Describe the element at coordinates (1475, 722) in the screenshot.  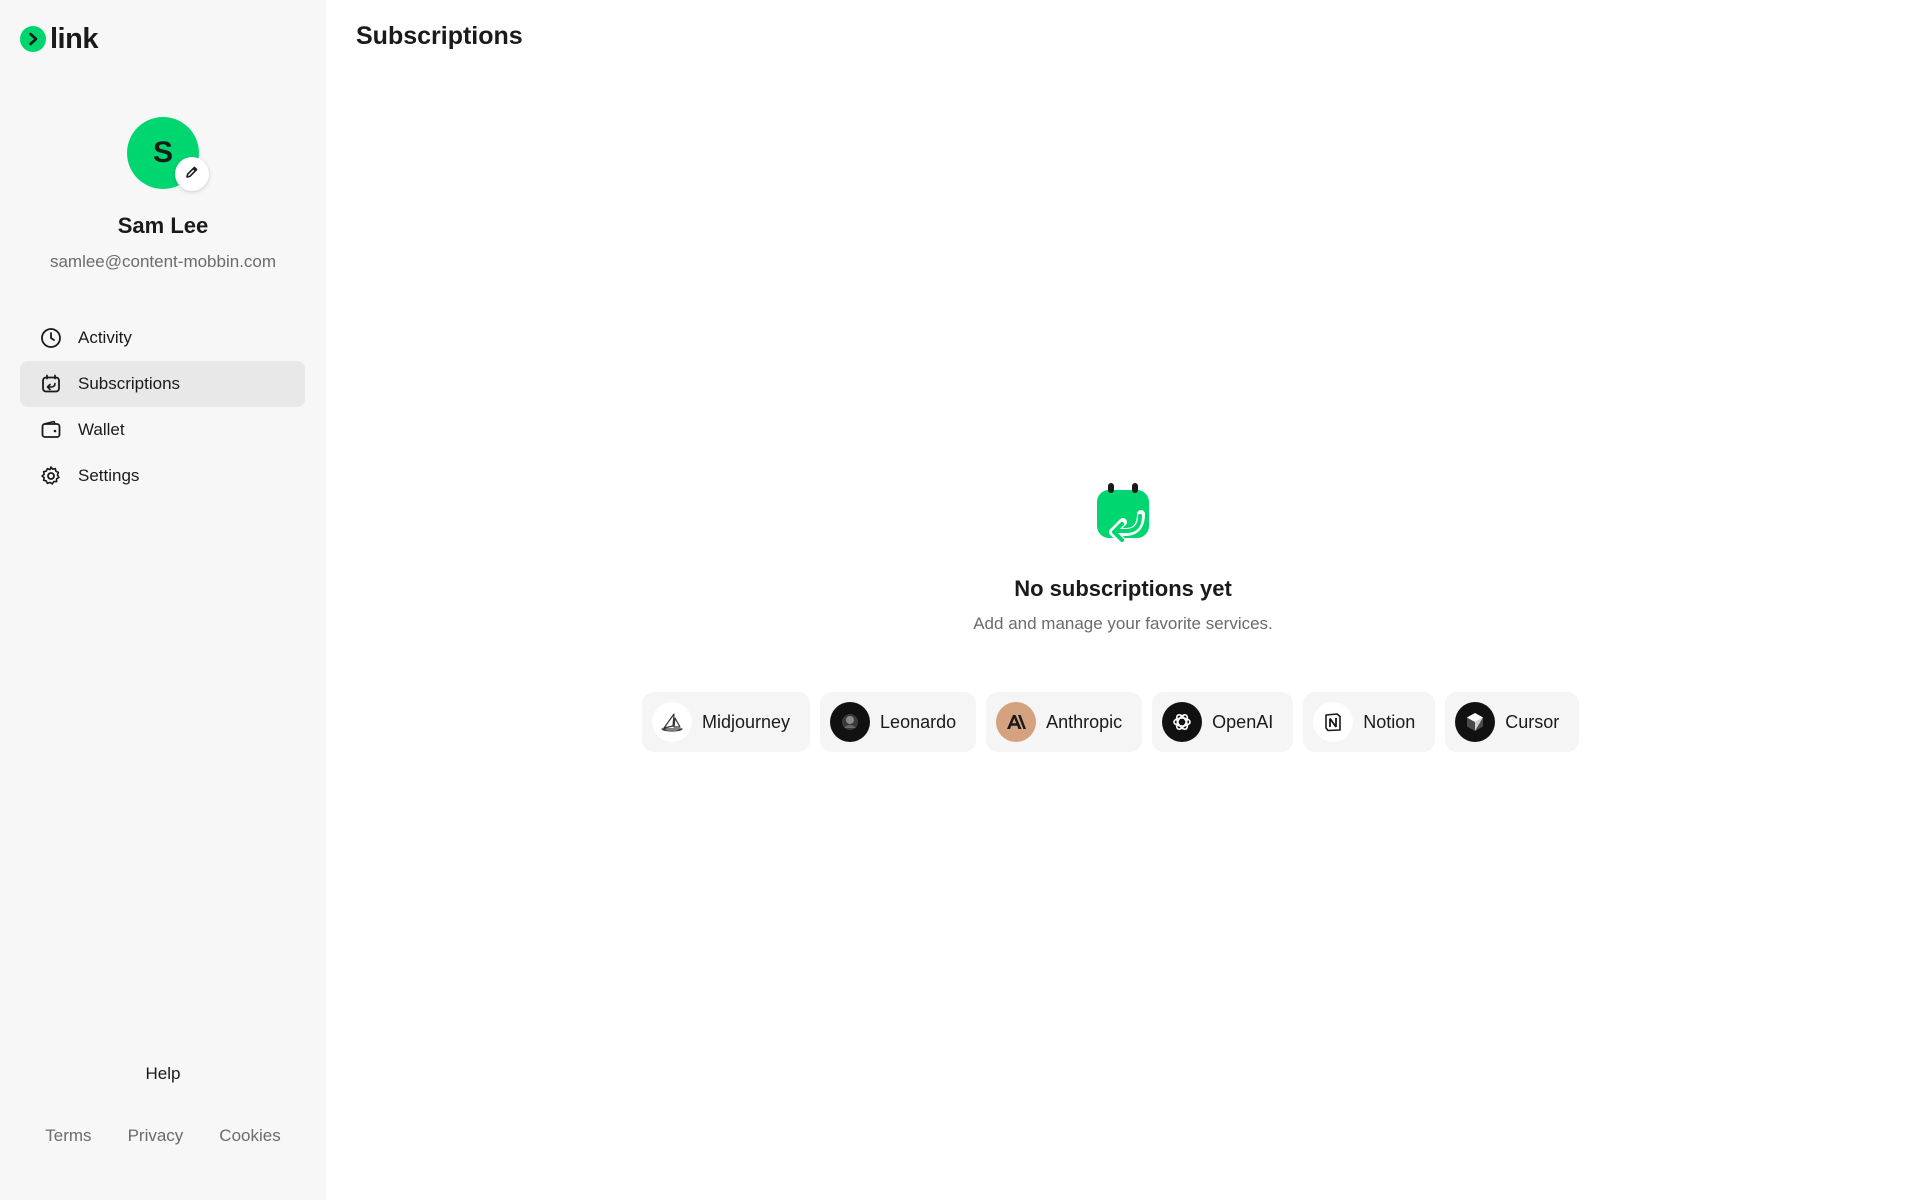
I see `cursor-logo-icon` at that location.